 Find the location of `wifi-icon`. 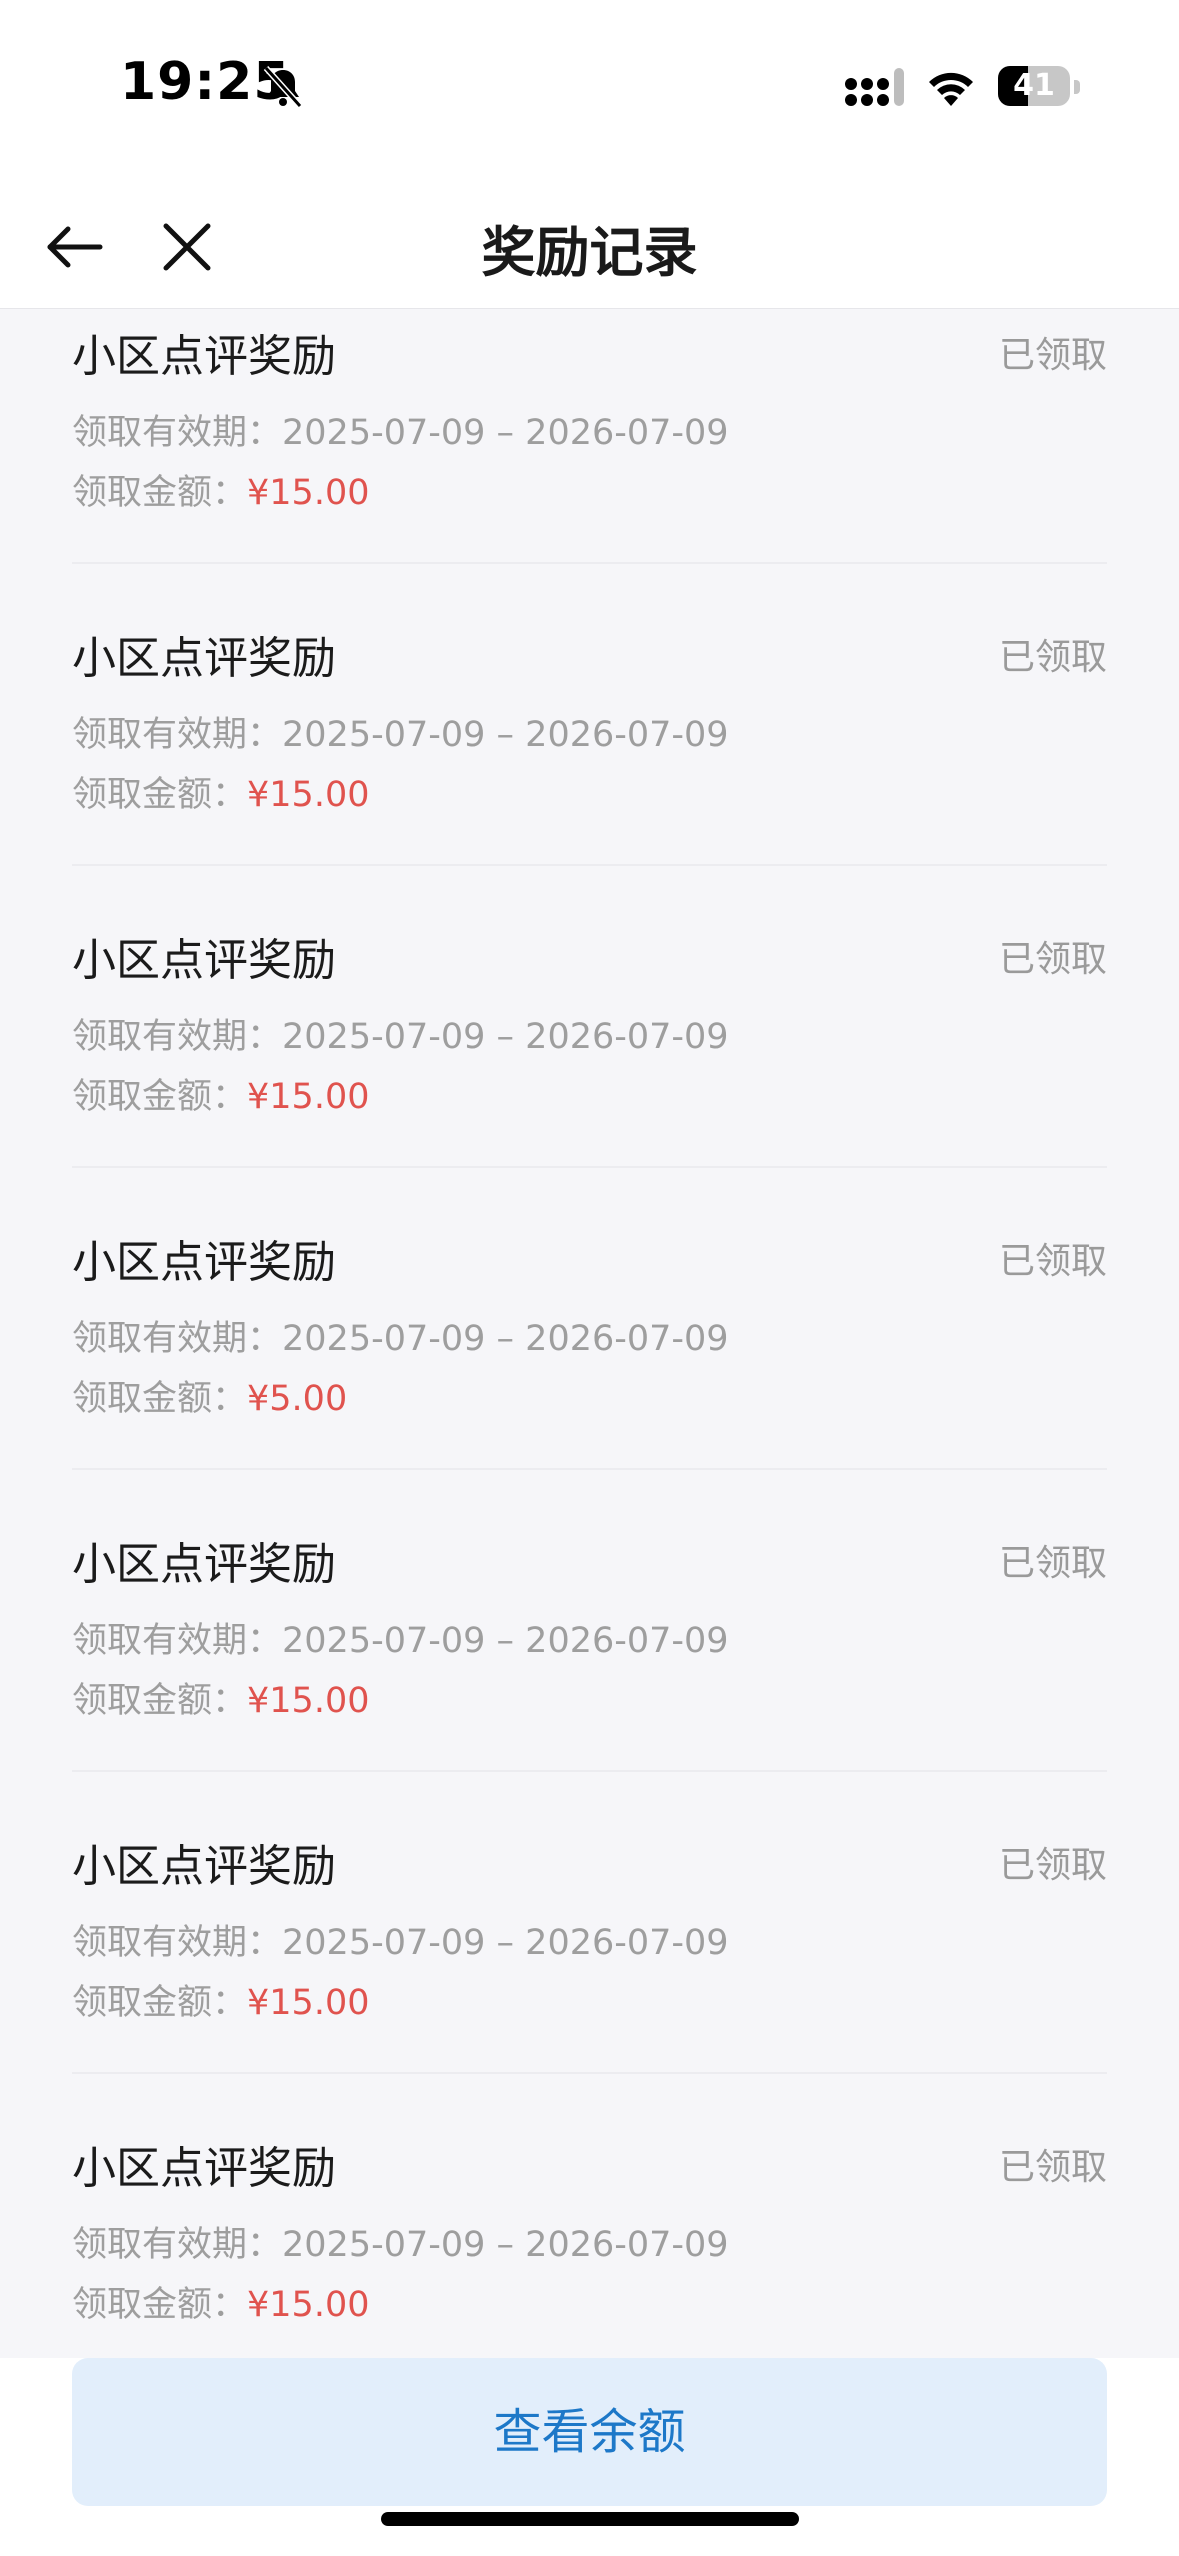

wifi-icon is located at coordinates (951, 89).